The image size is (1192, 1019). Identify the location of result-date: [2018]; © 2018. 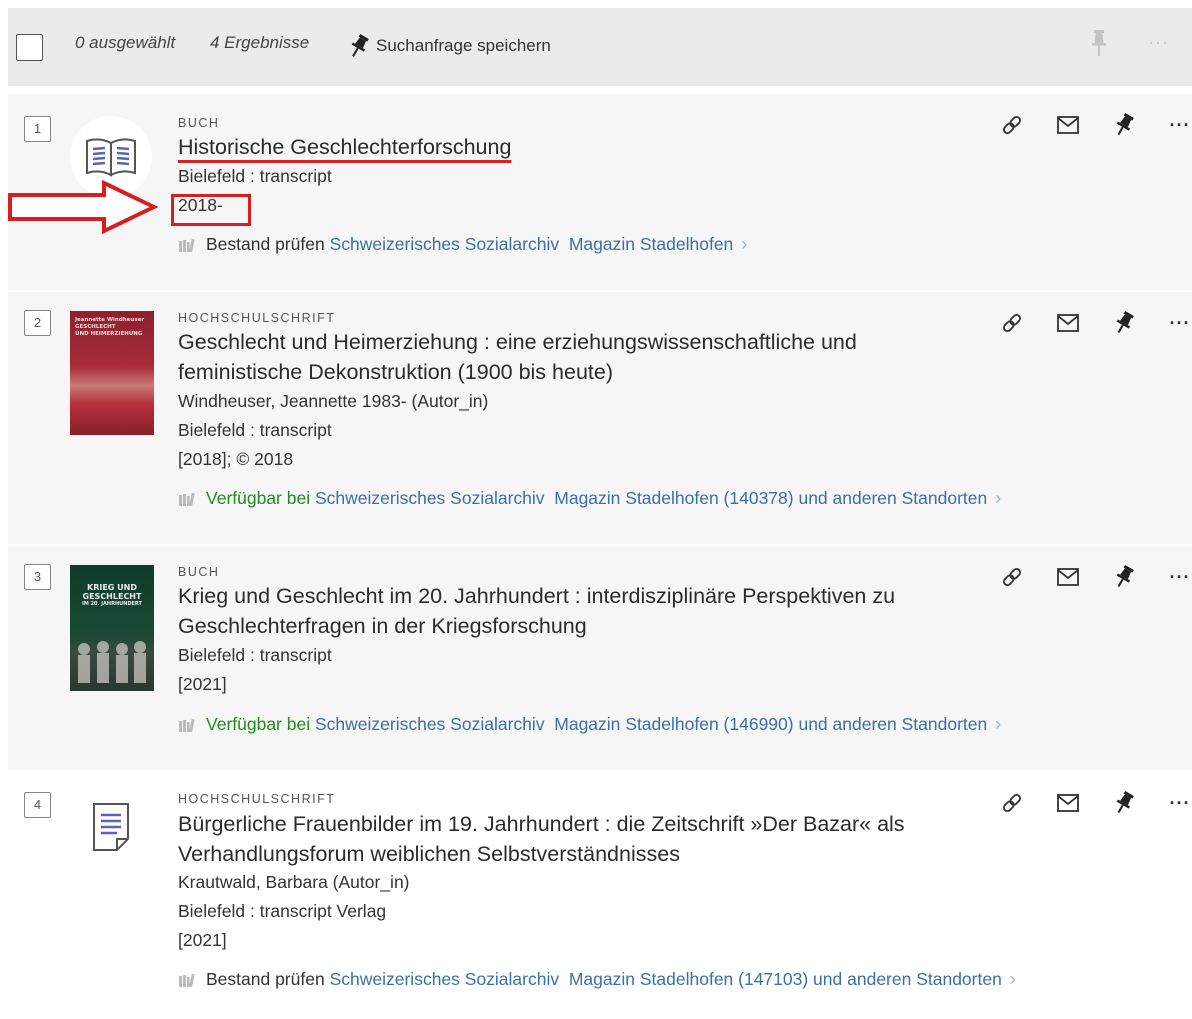
(236, 459).